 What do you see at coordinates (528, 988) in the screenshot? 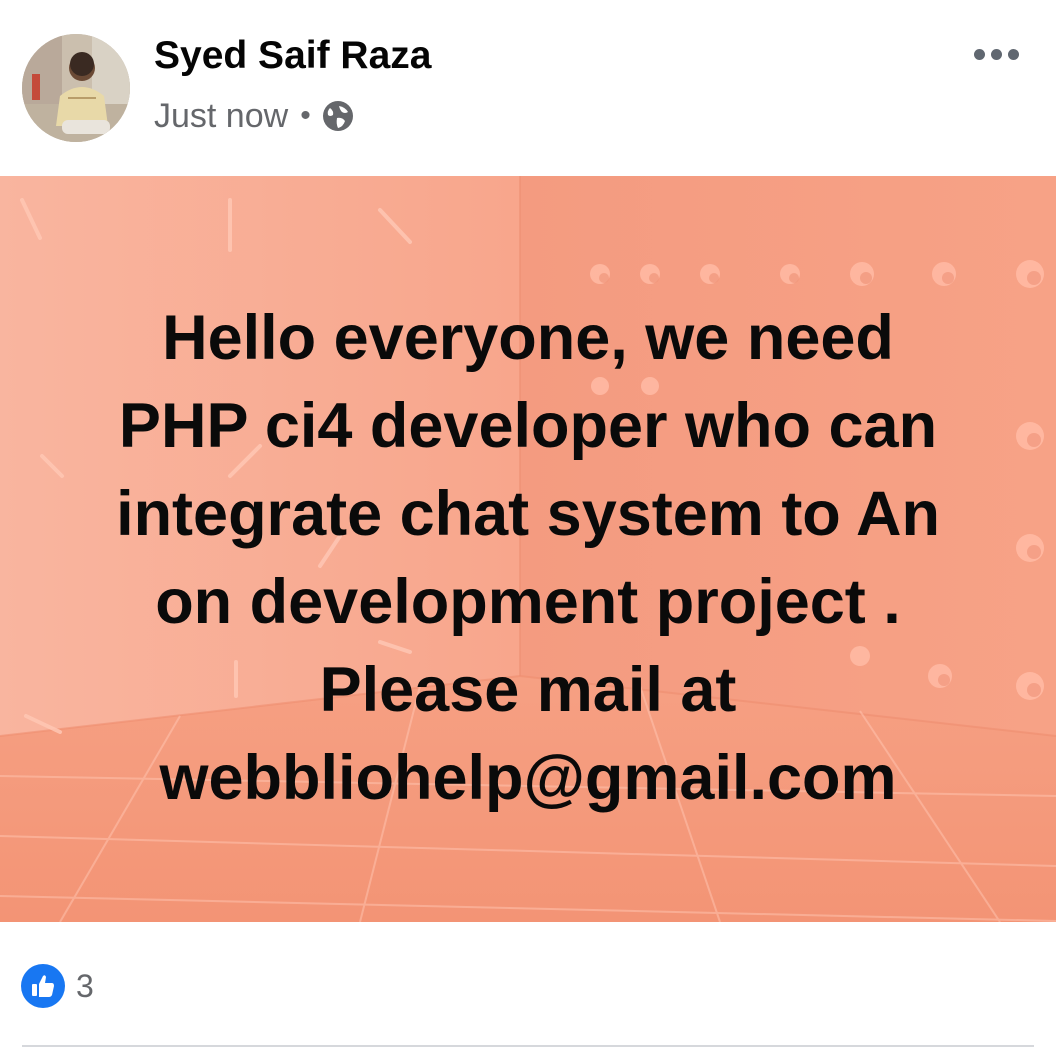
I see `reactions-bar: 3` at bounding box center [528, 988].